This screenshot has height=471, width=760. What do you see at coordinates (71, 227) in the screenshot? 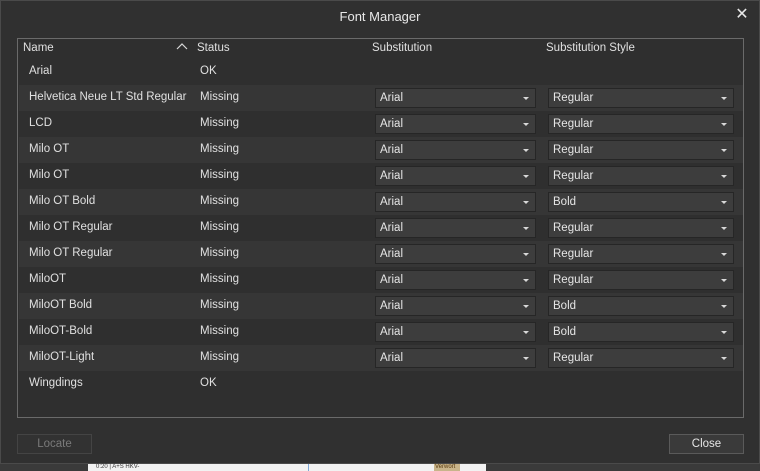
I see `font-name: Milo OT Regular` at bounding box center [71, 227].